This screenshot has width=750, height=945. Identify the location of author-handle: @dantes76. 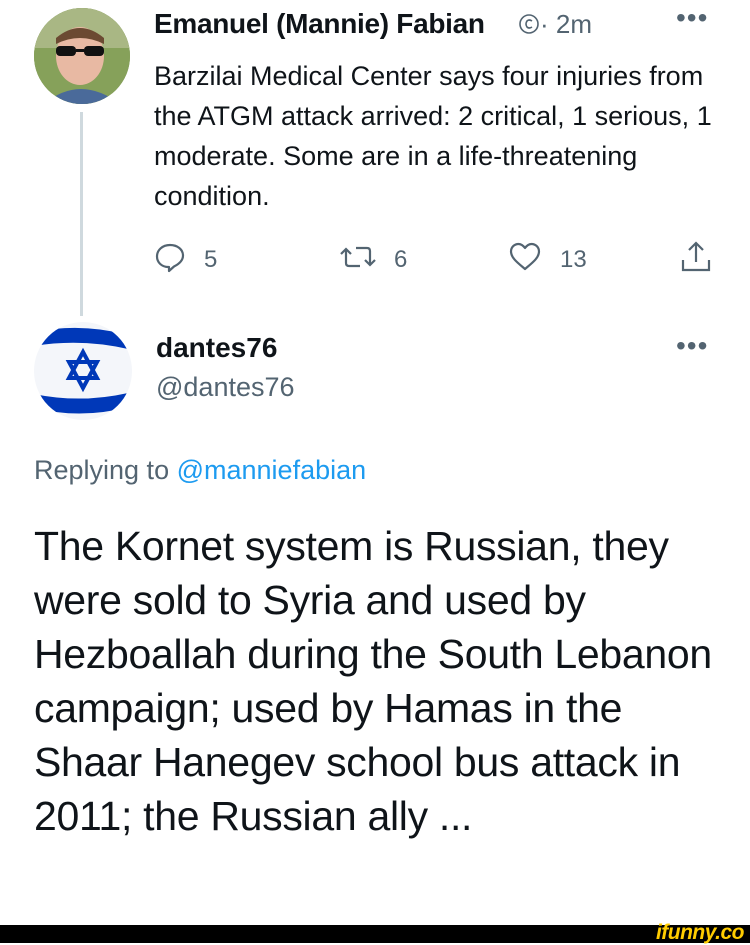
(225, 387).